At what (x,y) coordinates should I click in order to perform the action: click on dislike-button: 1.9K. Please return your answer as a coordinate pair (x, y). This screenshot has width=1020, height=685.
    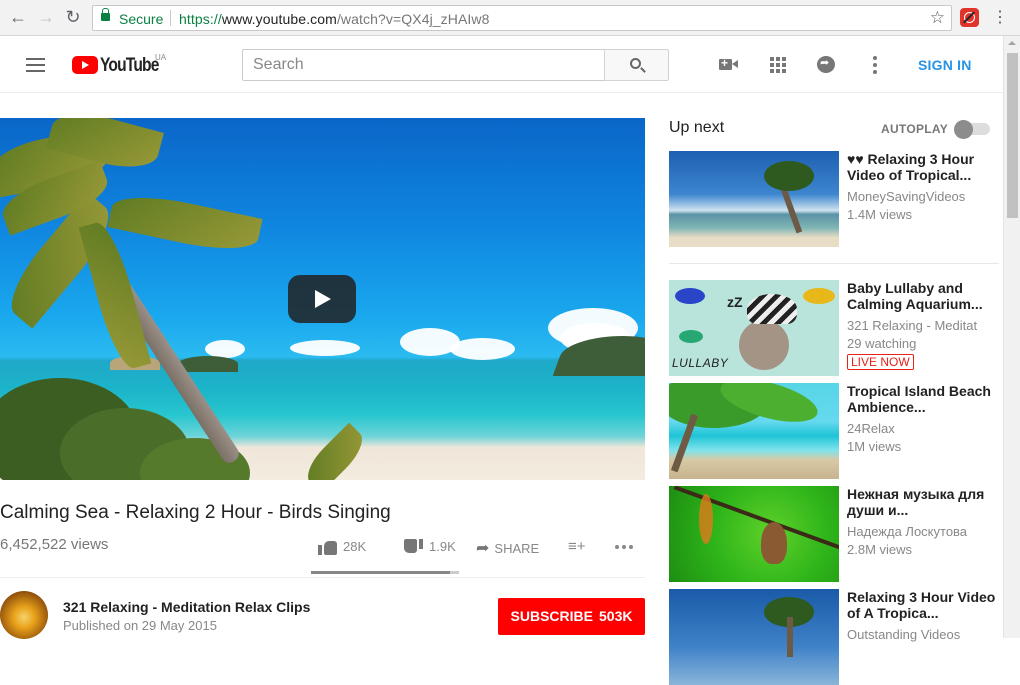
    Looking at the image, I should click on (430, 549).